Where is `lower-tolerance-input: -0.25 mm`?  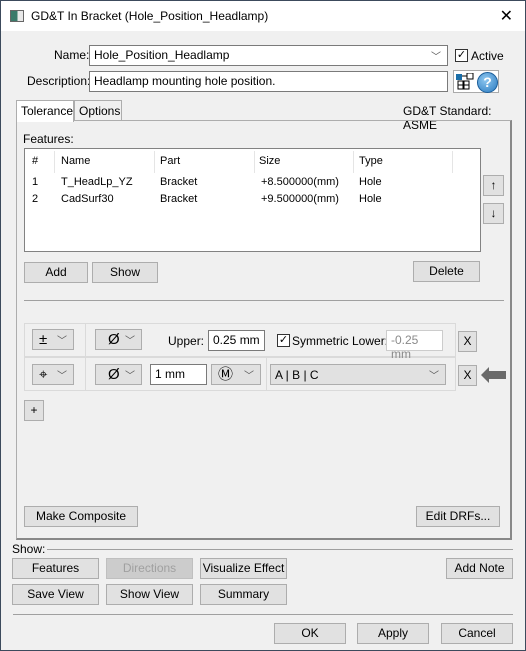
lower-tolerance-input: -0.25 mm is located at coordinates (414, 345).